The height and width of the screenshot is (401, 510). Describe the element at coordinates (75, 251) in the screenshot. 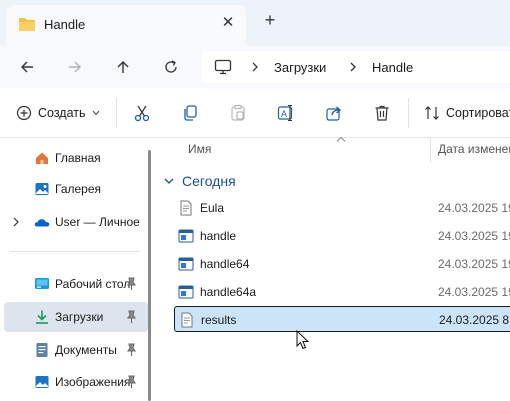

I see `sidebar-divider` at that location.